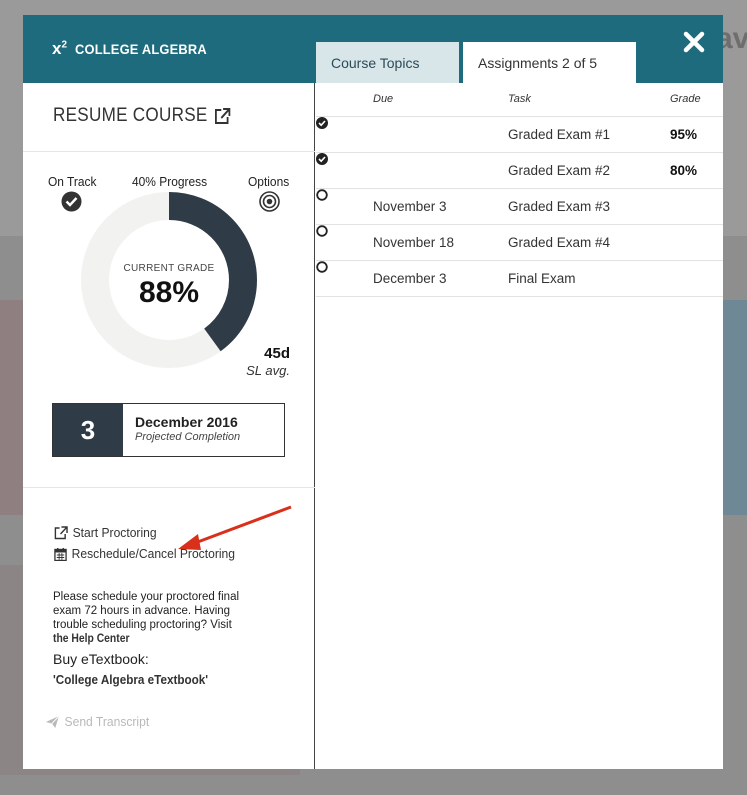 The height and width of the screenshot is (795, 747). I want to click on table-row: November 3 Graded Exam #3, so click(519, 207).